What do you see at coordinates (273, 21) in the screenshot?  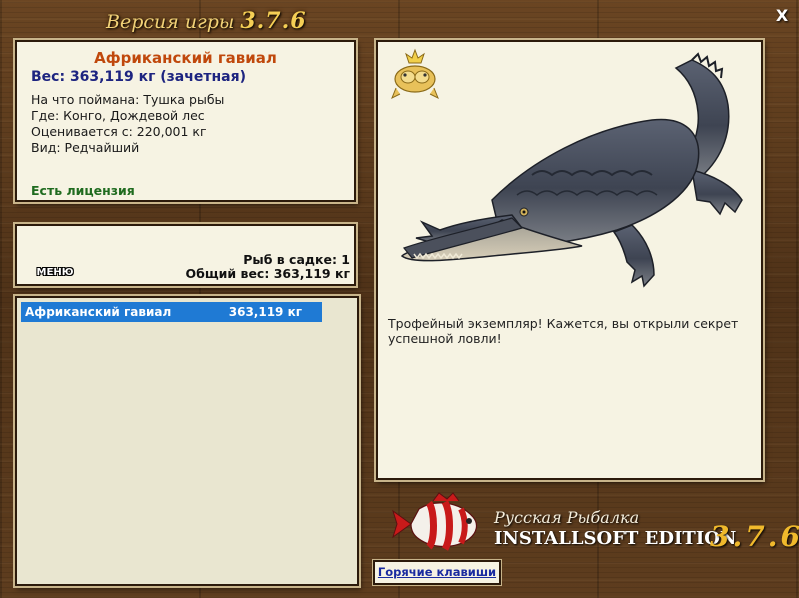 I see `window-title-version: 3.7.6` at bounding box center [273, 21].